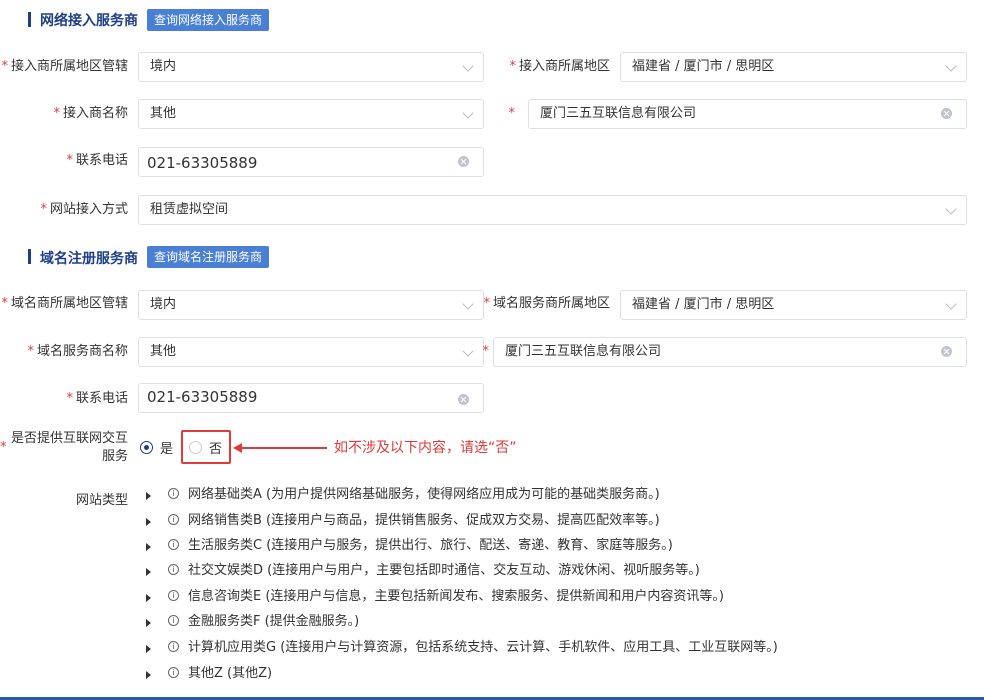  I want to click on domain-section-title: 域名注册服务商, so click(89, 259).